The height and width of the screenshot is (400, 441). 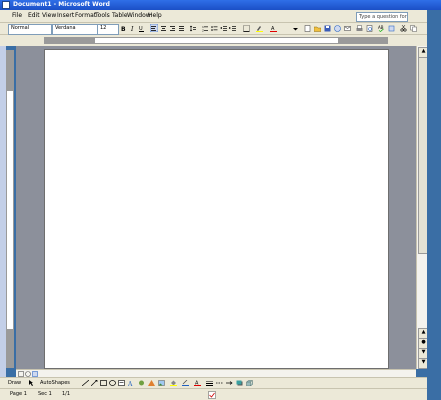 I want to click on title-bar: Document1 - Microsoft Word, so click(x=220, y=5).